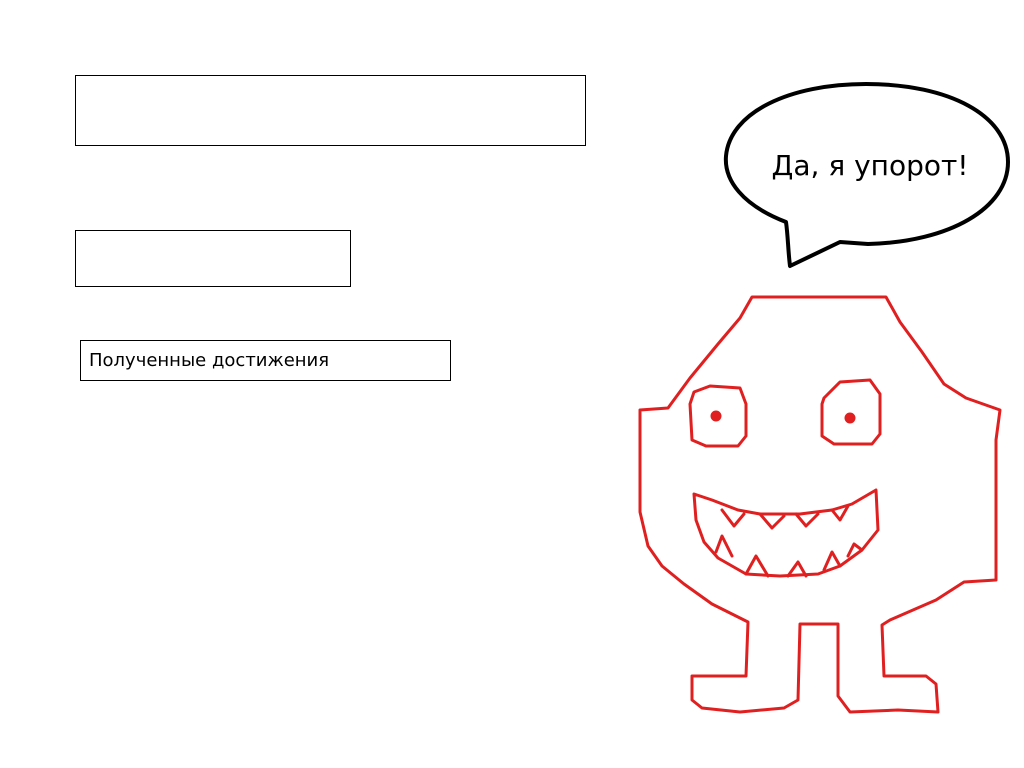  Describe the element at coordinates (850, 418) in the screenshot. I see `right-pupil` at that location.